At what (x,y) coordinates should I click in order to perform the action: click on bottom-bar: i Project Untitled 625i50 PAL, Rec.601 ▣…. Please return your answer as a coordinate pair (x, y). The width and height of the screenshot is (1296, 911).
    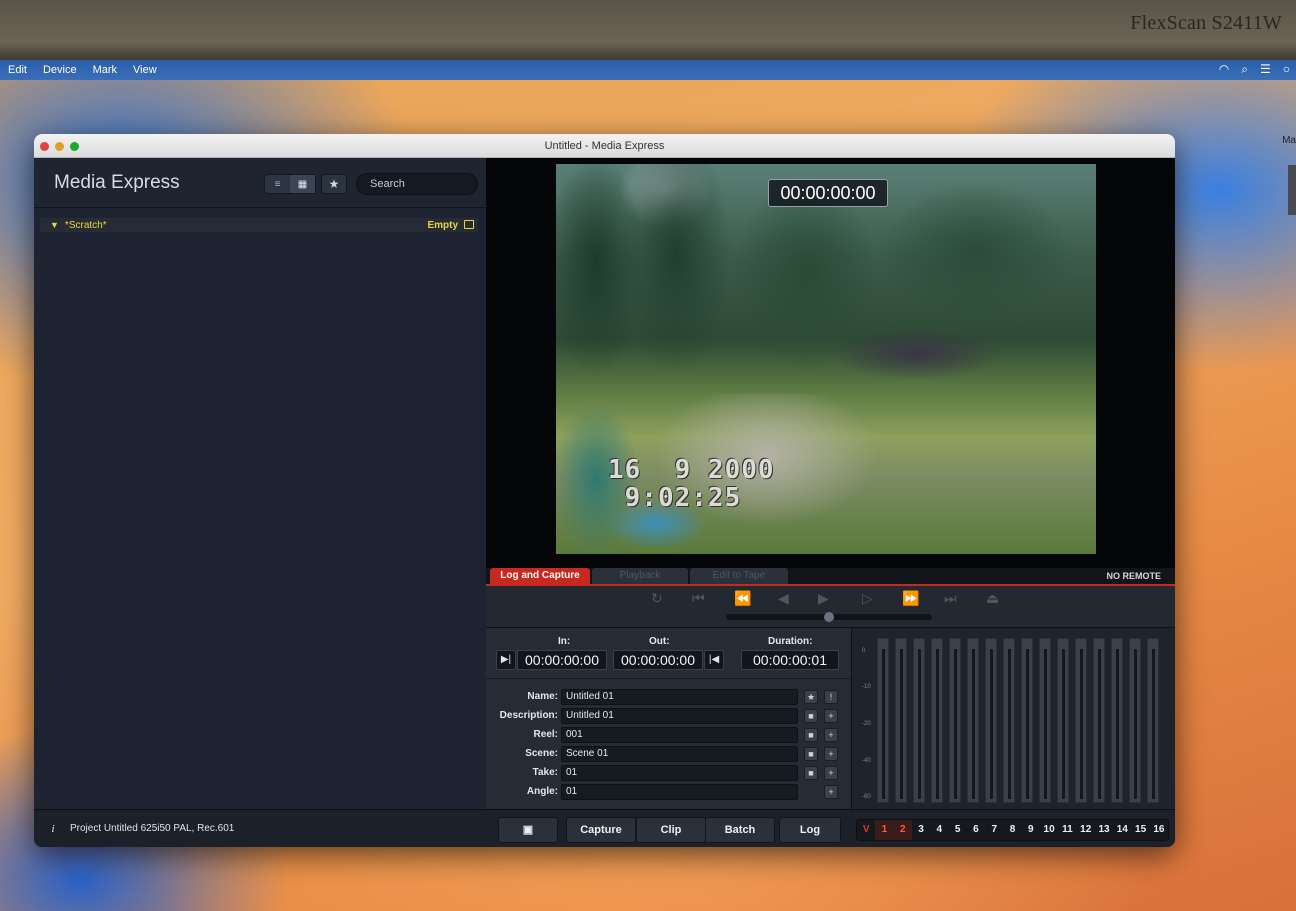
    Looking at the image, I should click on (604, 828).